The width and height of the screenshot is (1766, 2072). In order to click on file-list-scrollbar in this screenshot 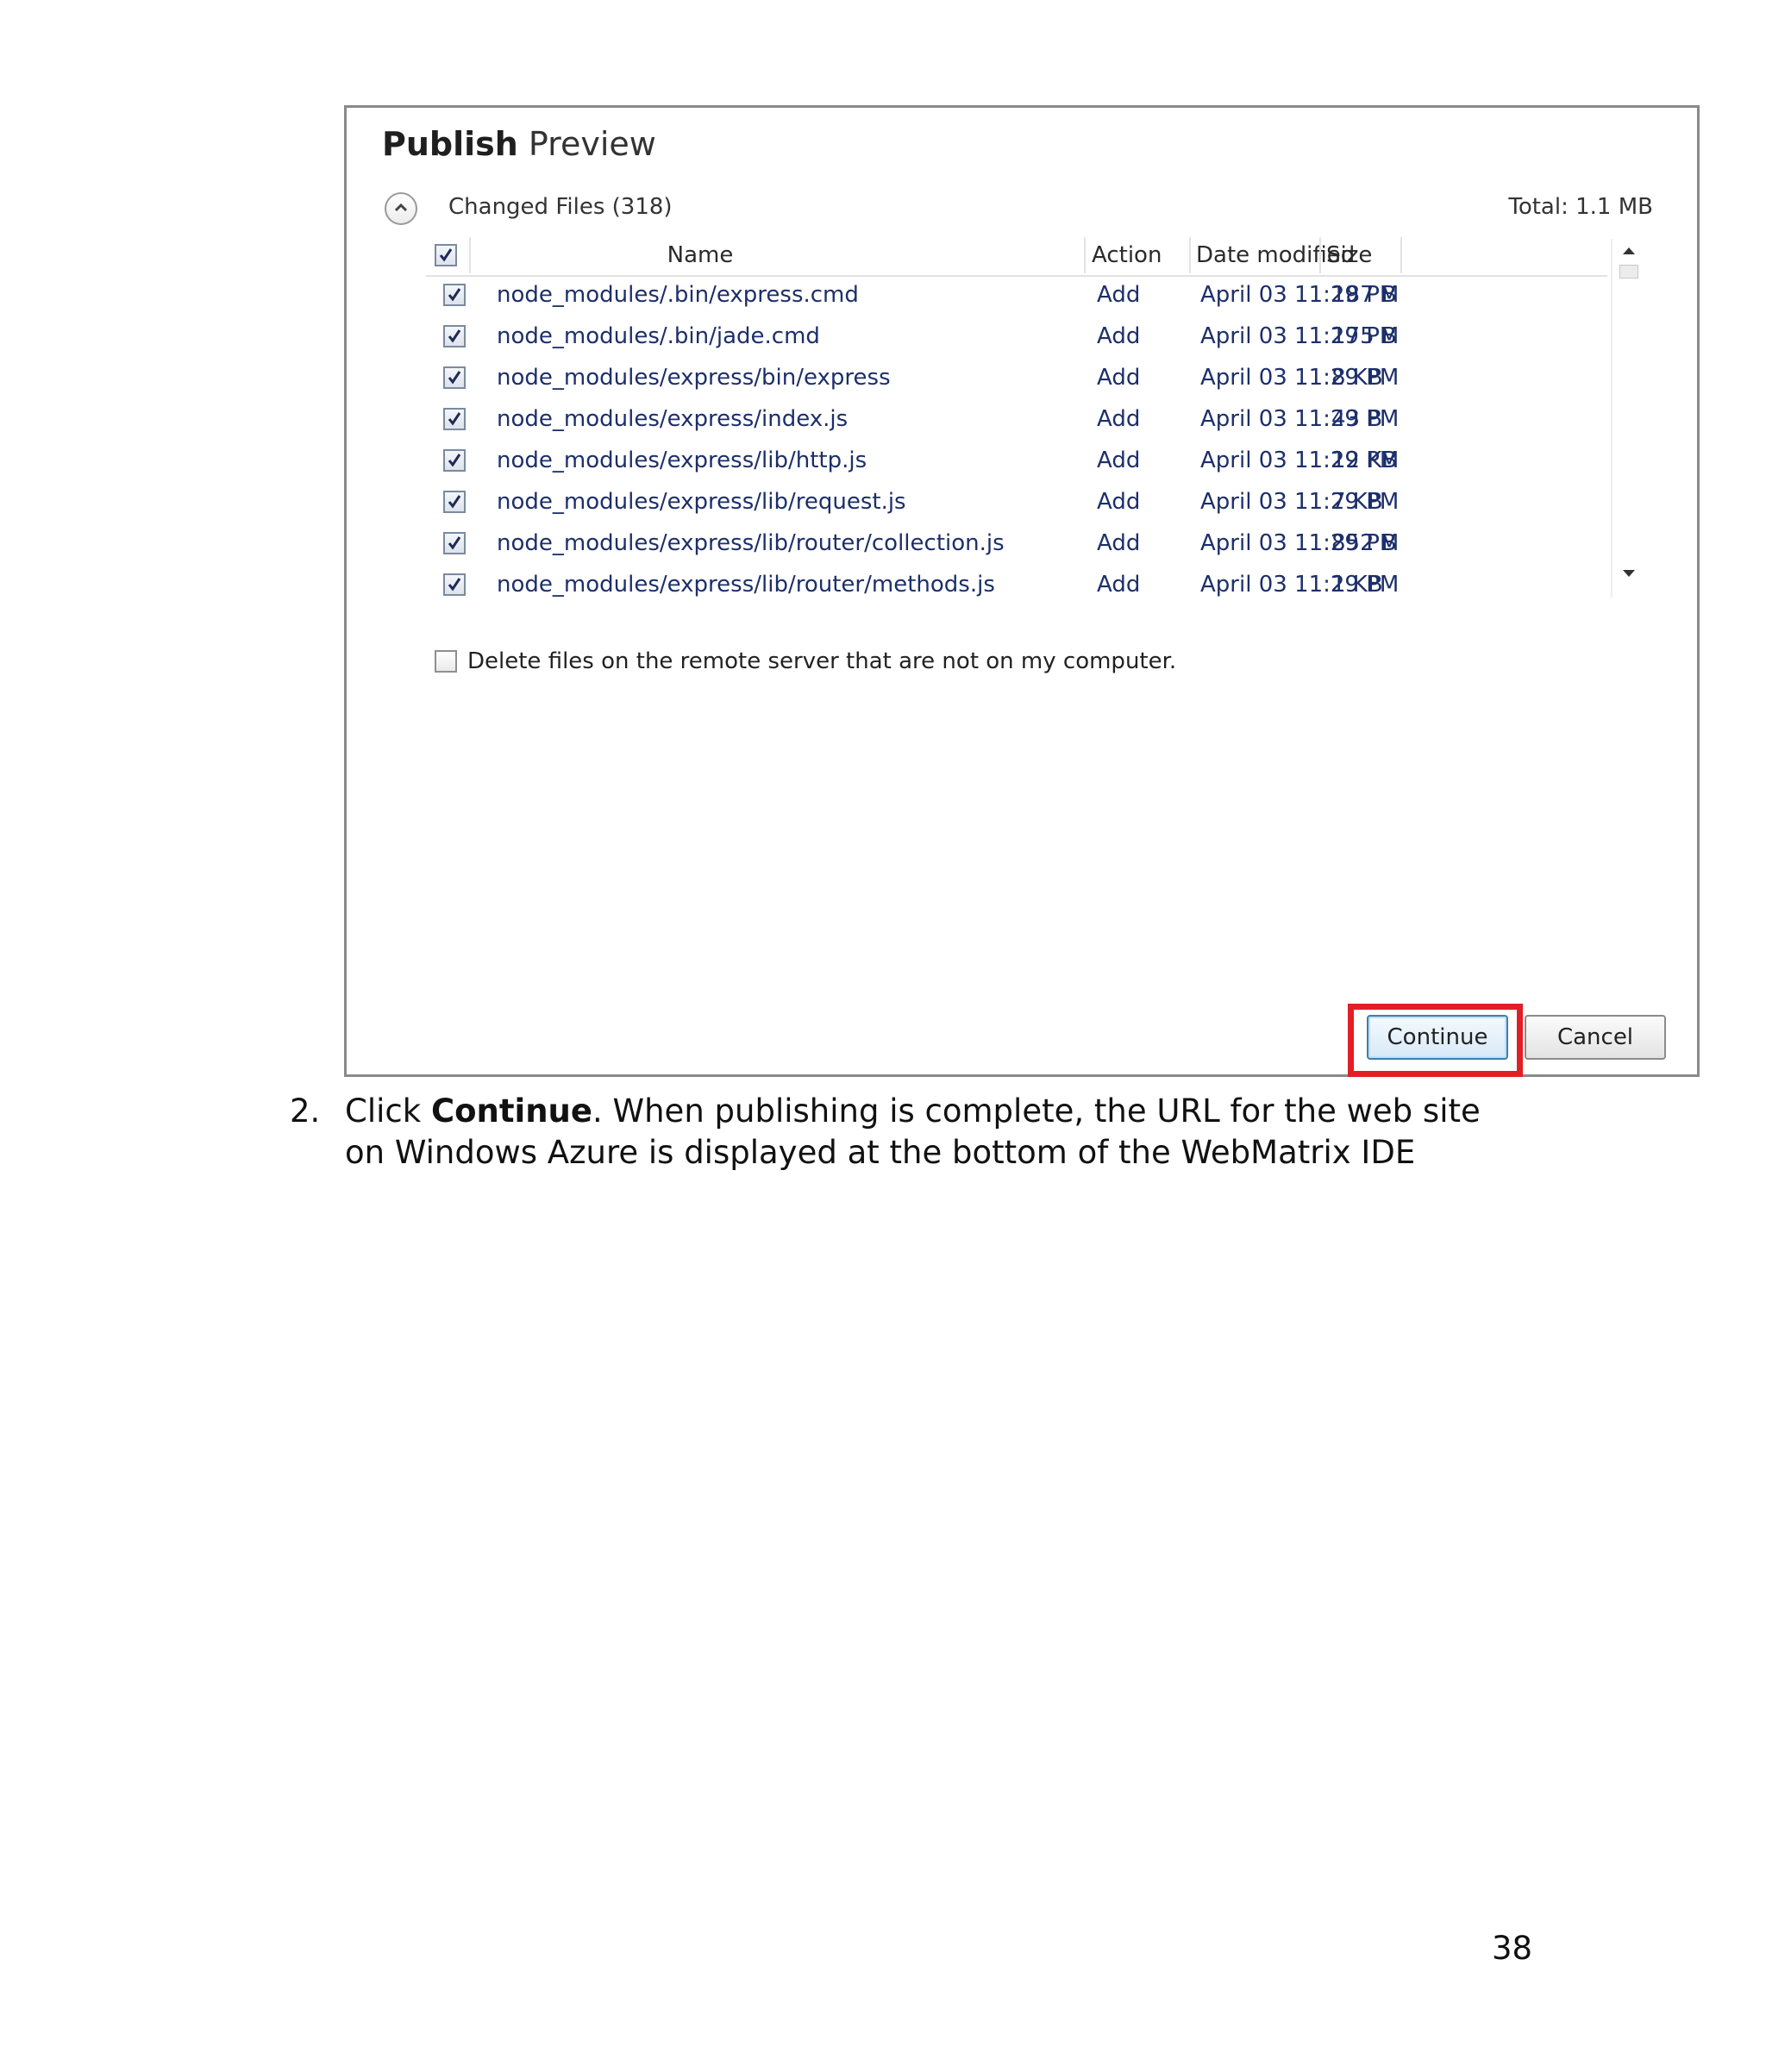, I will do `click(1626, 418)`.